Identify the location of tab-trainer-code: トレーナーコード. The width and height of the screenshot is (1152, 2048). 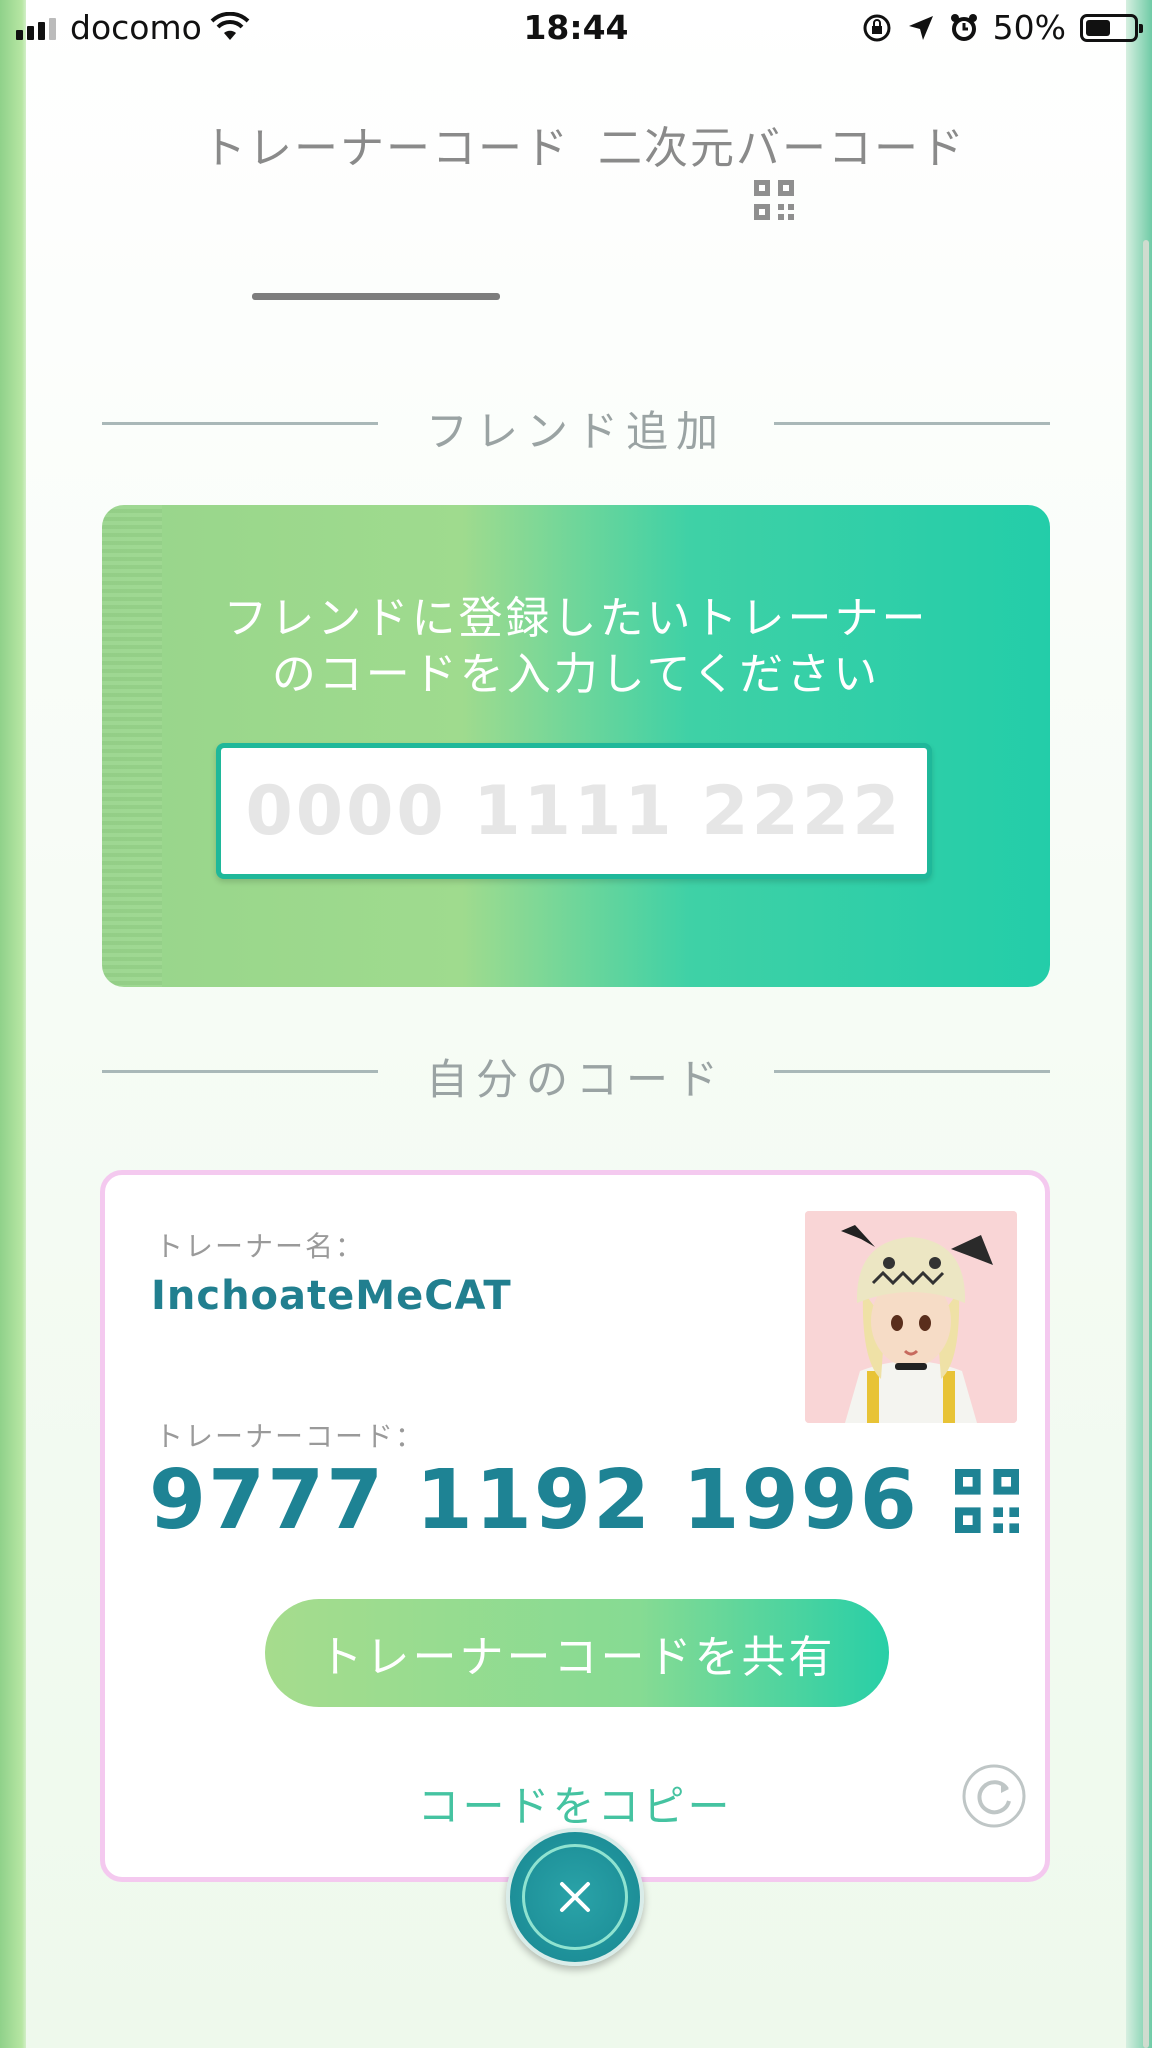
(386, 144).